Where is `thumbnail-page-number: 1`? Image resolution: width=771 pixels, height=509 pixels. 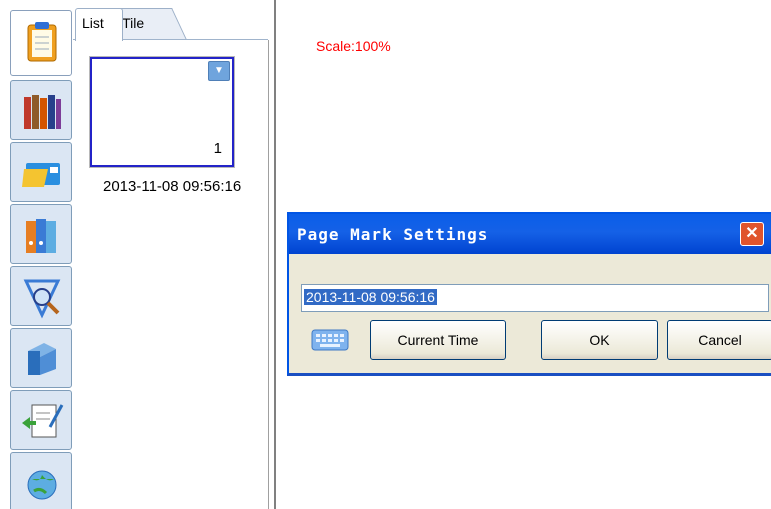
thumbnail-page-number: 1 is located at coordinates (217, 148).